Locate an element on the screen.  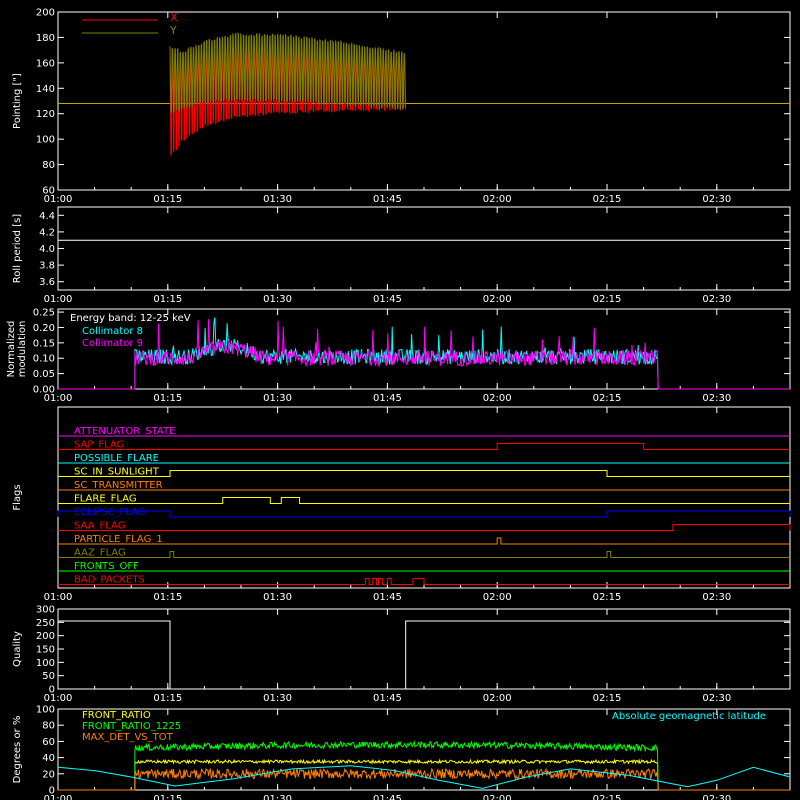
flag-label-attenuator-state: ATTENUATOR_STATE is located at coordinates (124, 431).